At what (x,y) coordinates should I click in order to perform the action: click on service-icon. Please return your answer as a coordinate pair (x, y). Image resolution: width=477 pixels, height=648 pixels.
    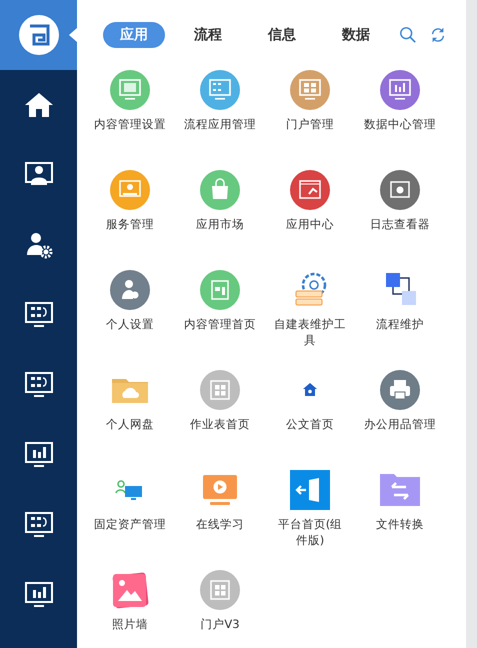
    Looking at the image, I should click on (130, 190).